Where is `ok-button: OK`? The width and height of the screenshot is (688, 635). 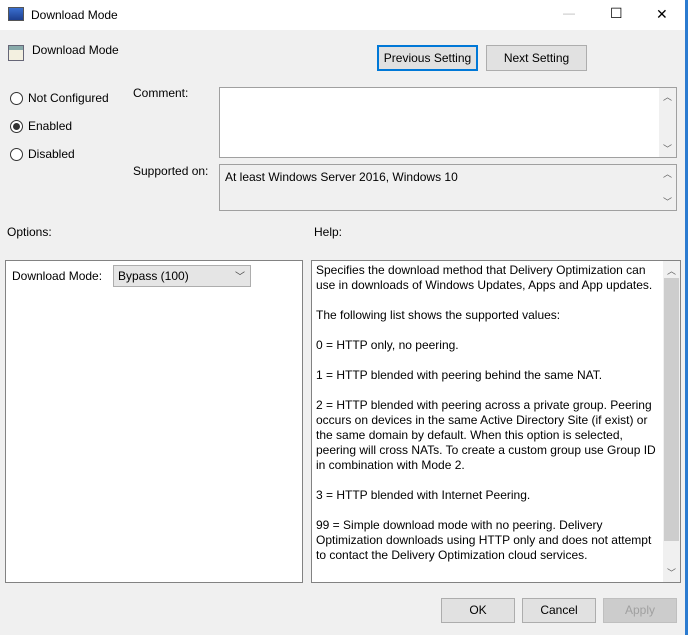 ok-button: OK is located at coordinates (478, 610).